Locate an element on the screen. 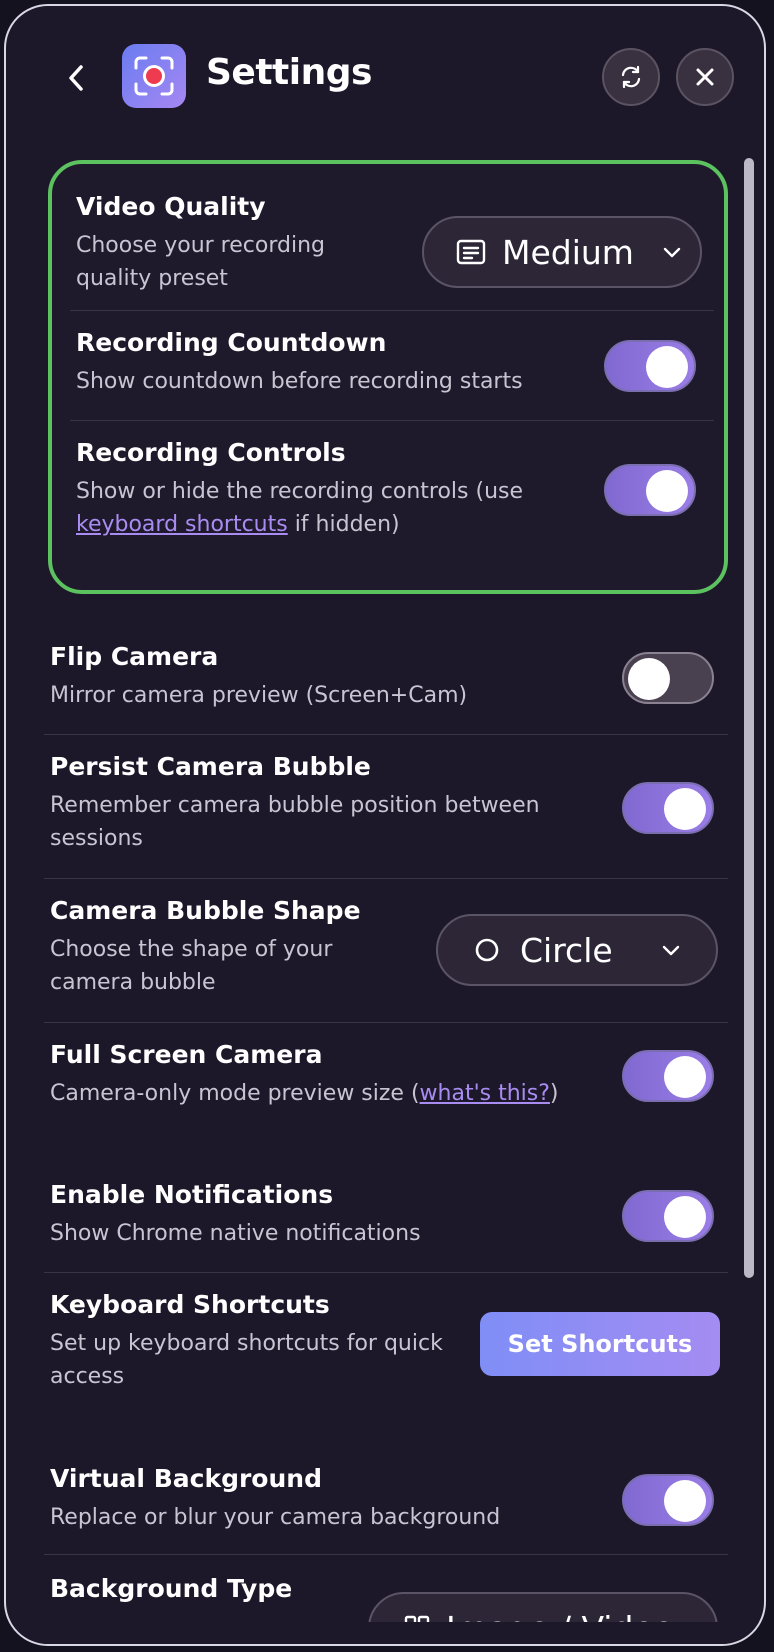 This screenshot has height=1652, width=774. bubble-shape-dropdown: Circle is located at coordinates (577, 950).